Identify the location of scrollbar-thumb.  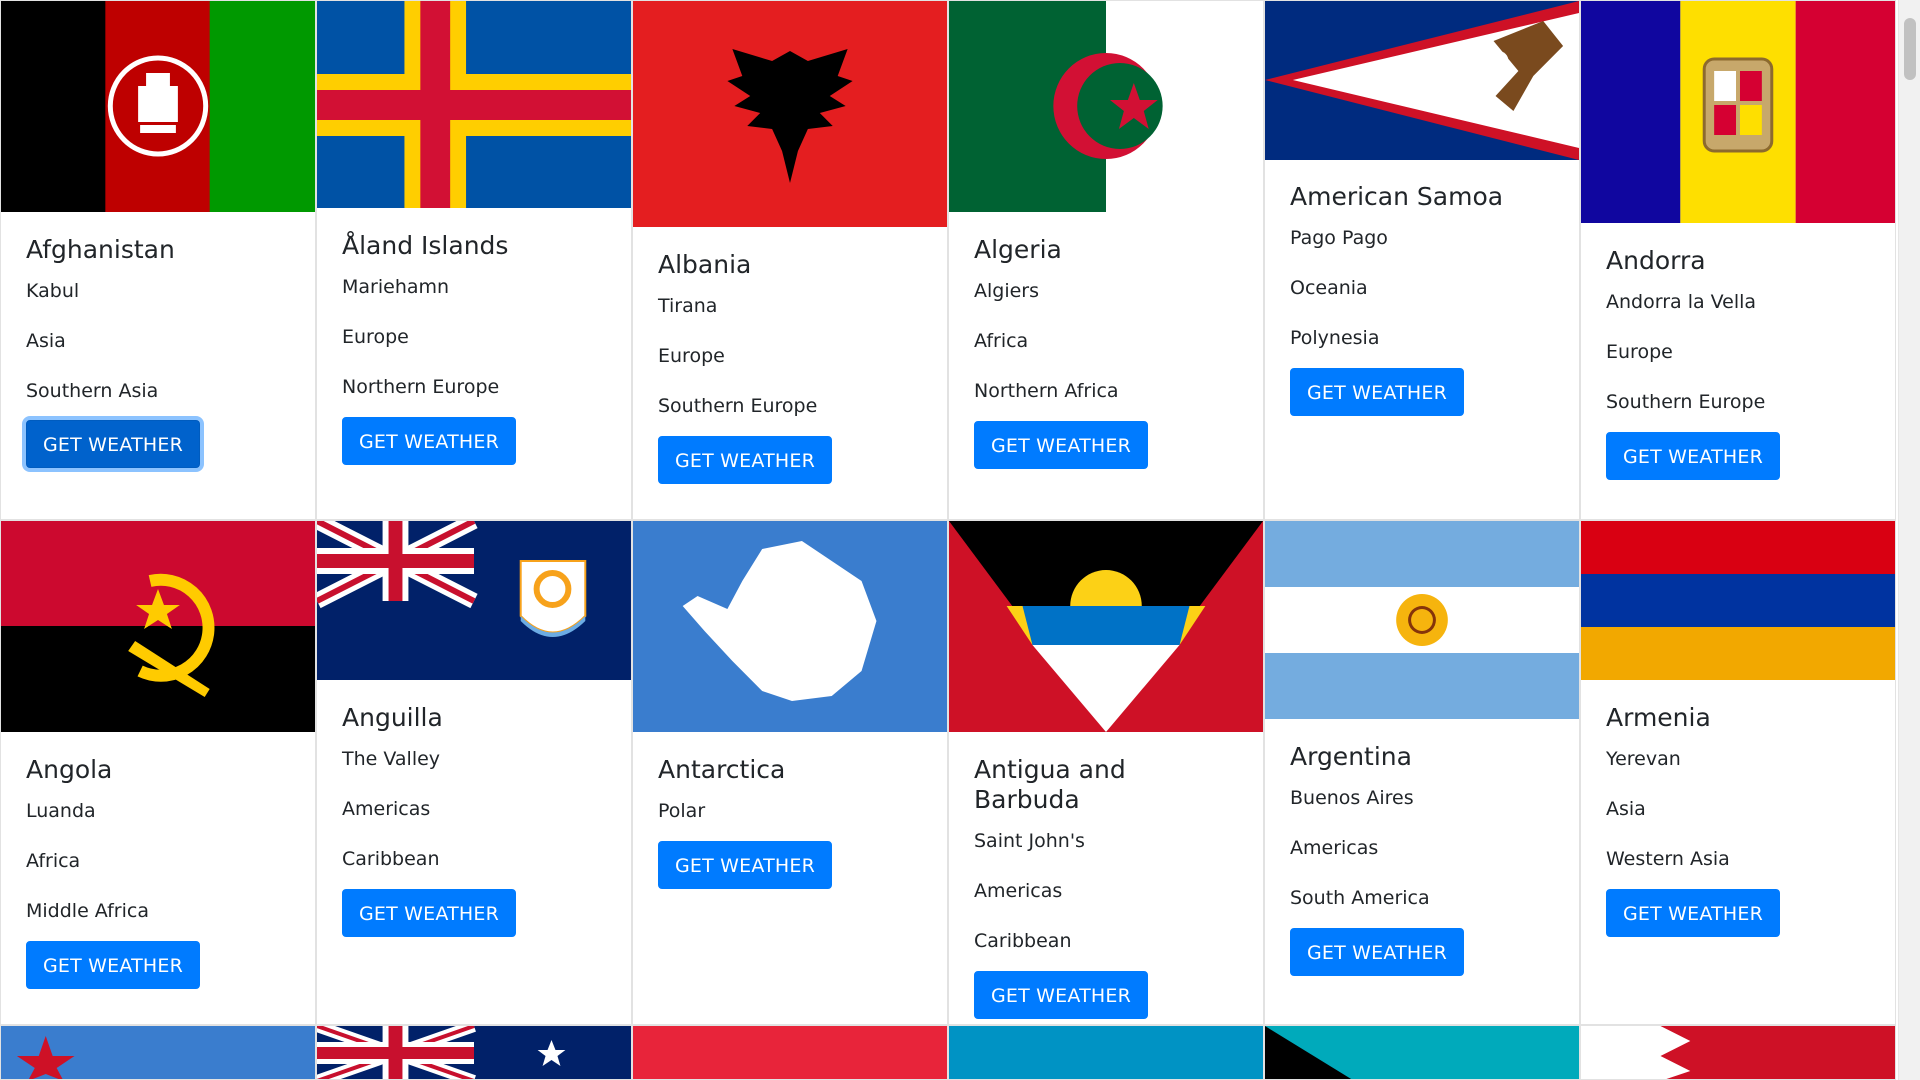
(1910, 49).